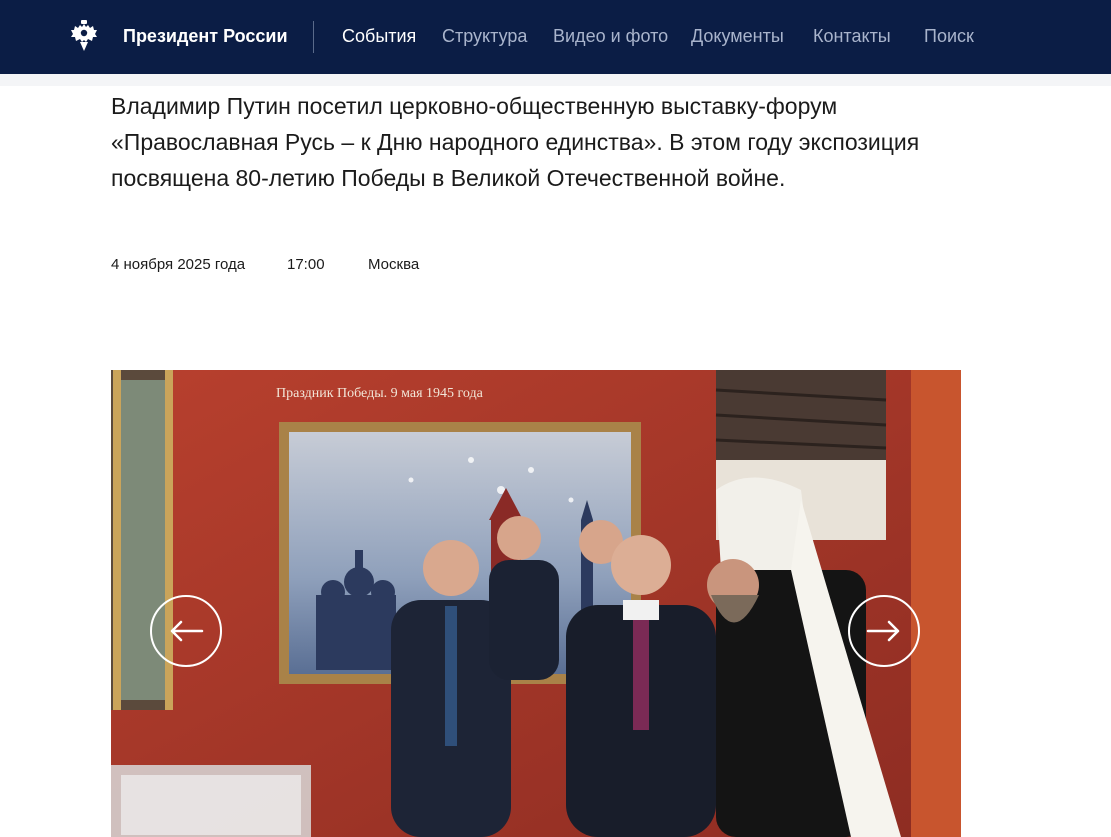 This screenshot has height=837, width=1111. Describe the element at coordinates (379, 36) in the screenshot. I see `nav-item-events: События` at that location.